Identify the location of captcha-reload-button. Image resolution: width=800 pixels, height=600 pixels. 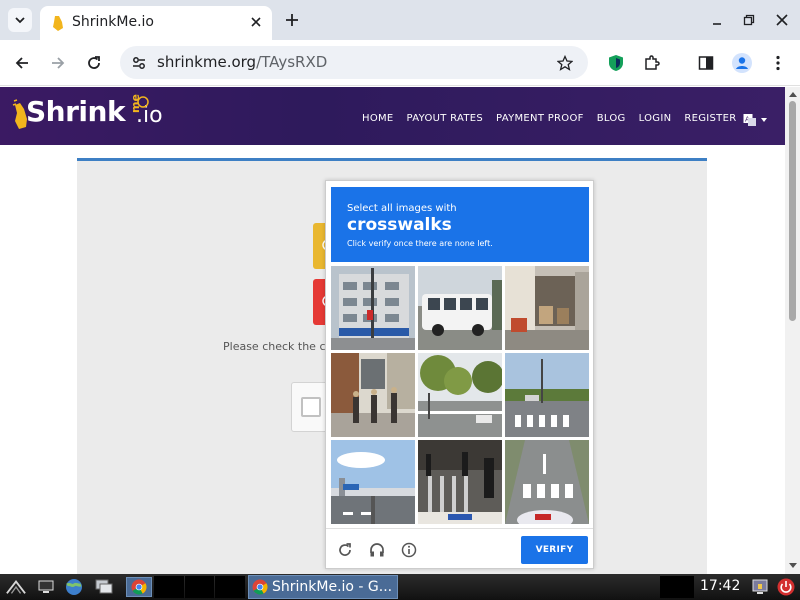
(345, 550).